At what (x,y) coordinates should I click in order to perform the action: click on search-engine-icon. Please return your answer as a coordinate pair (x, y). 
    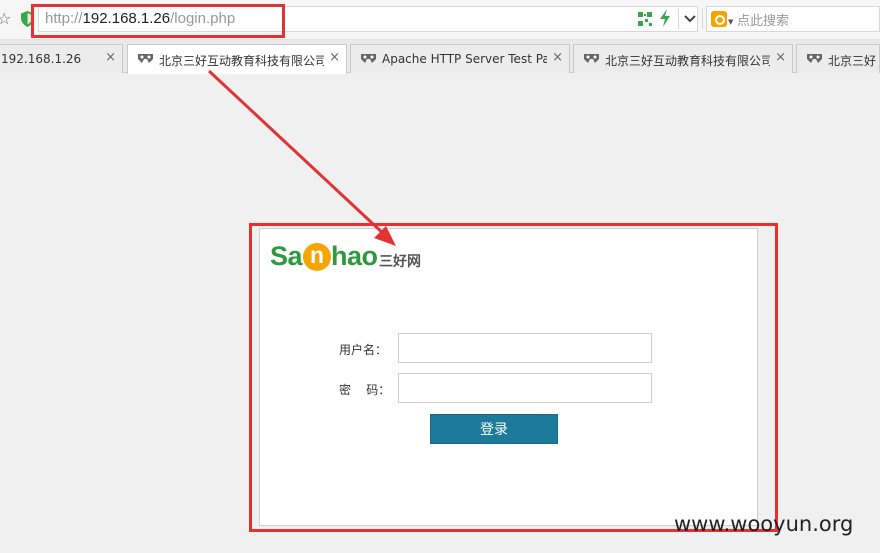
    Looking at the image, I should click on (719, 19).